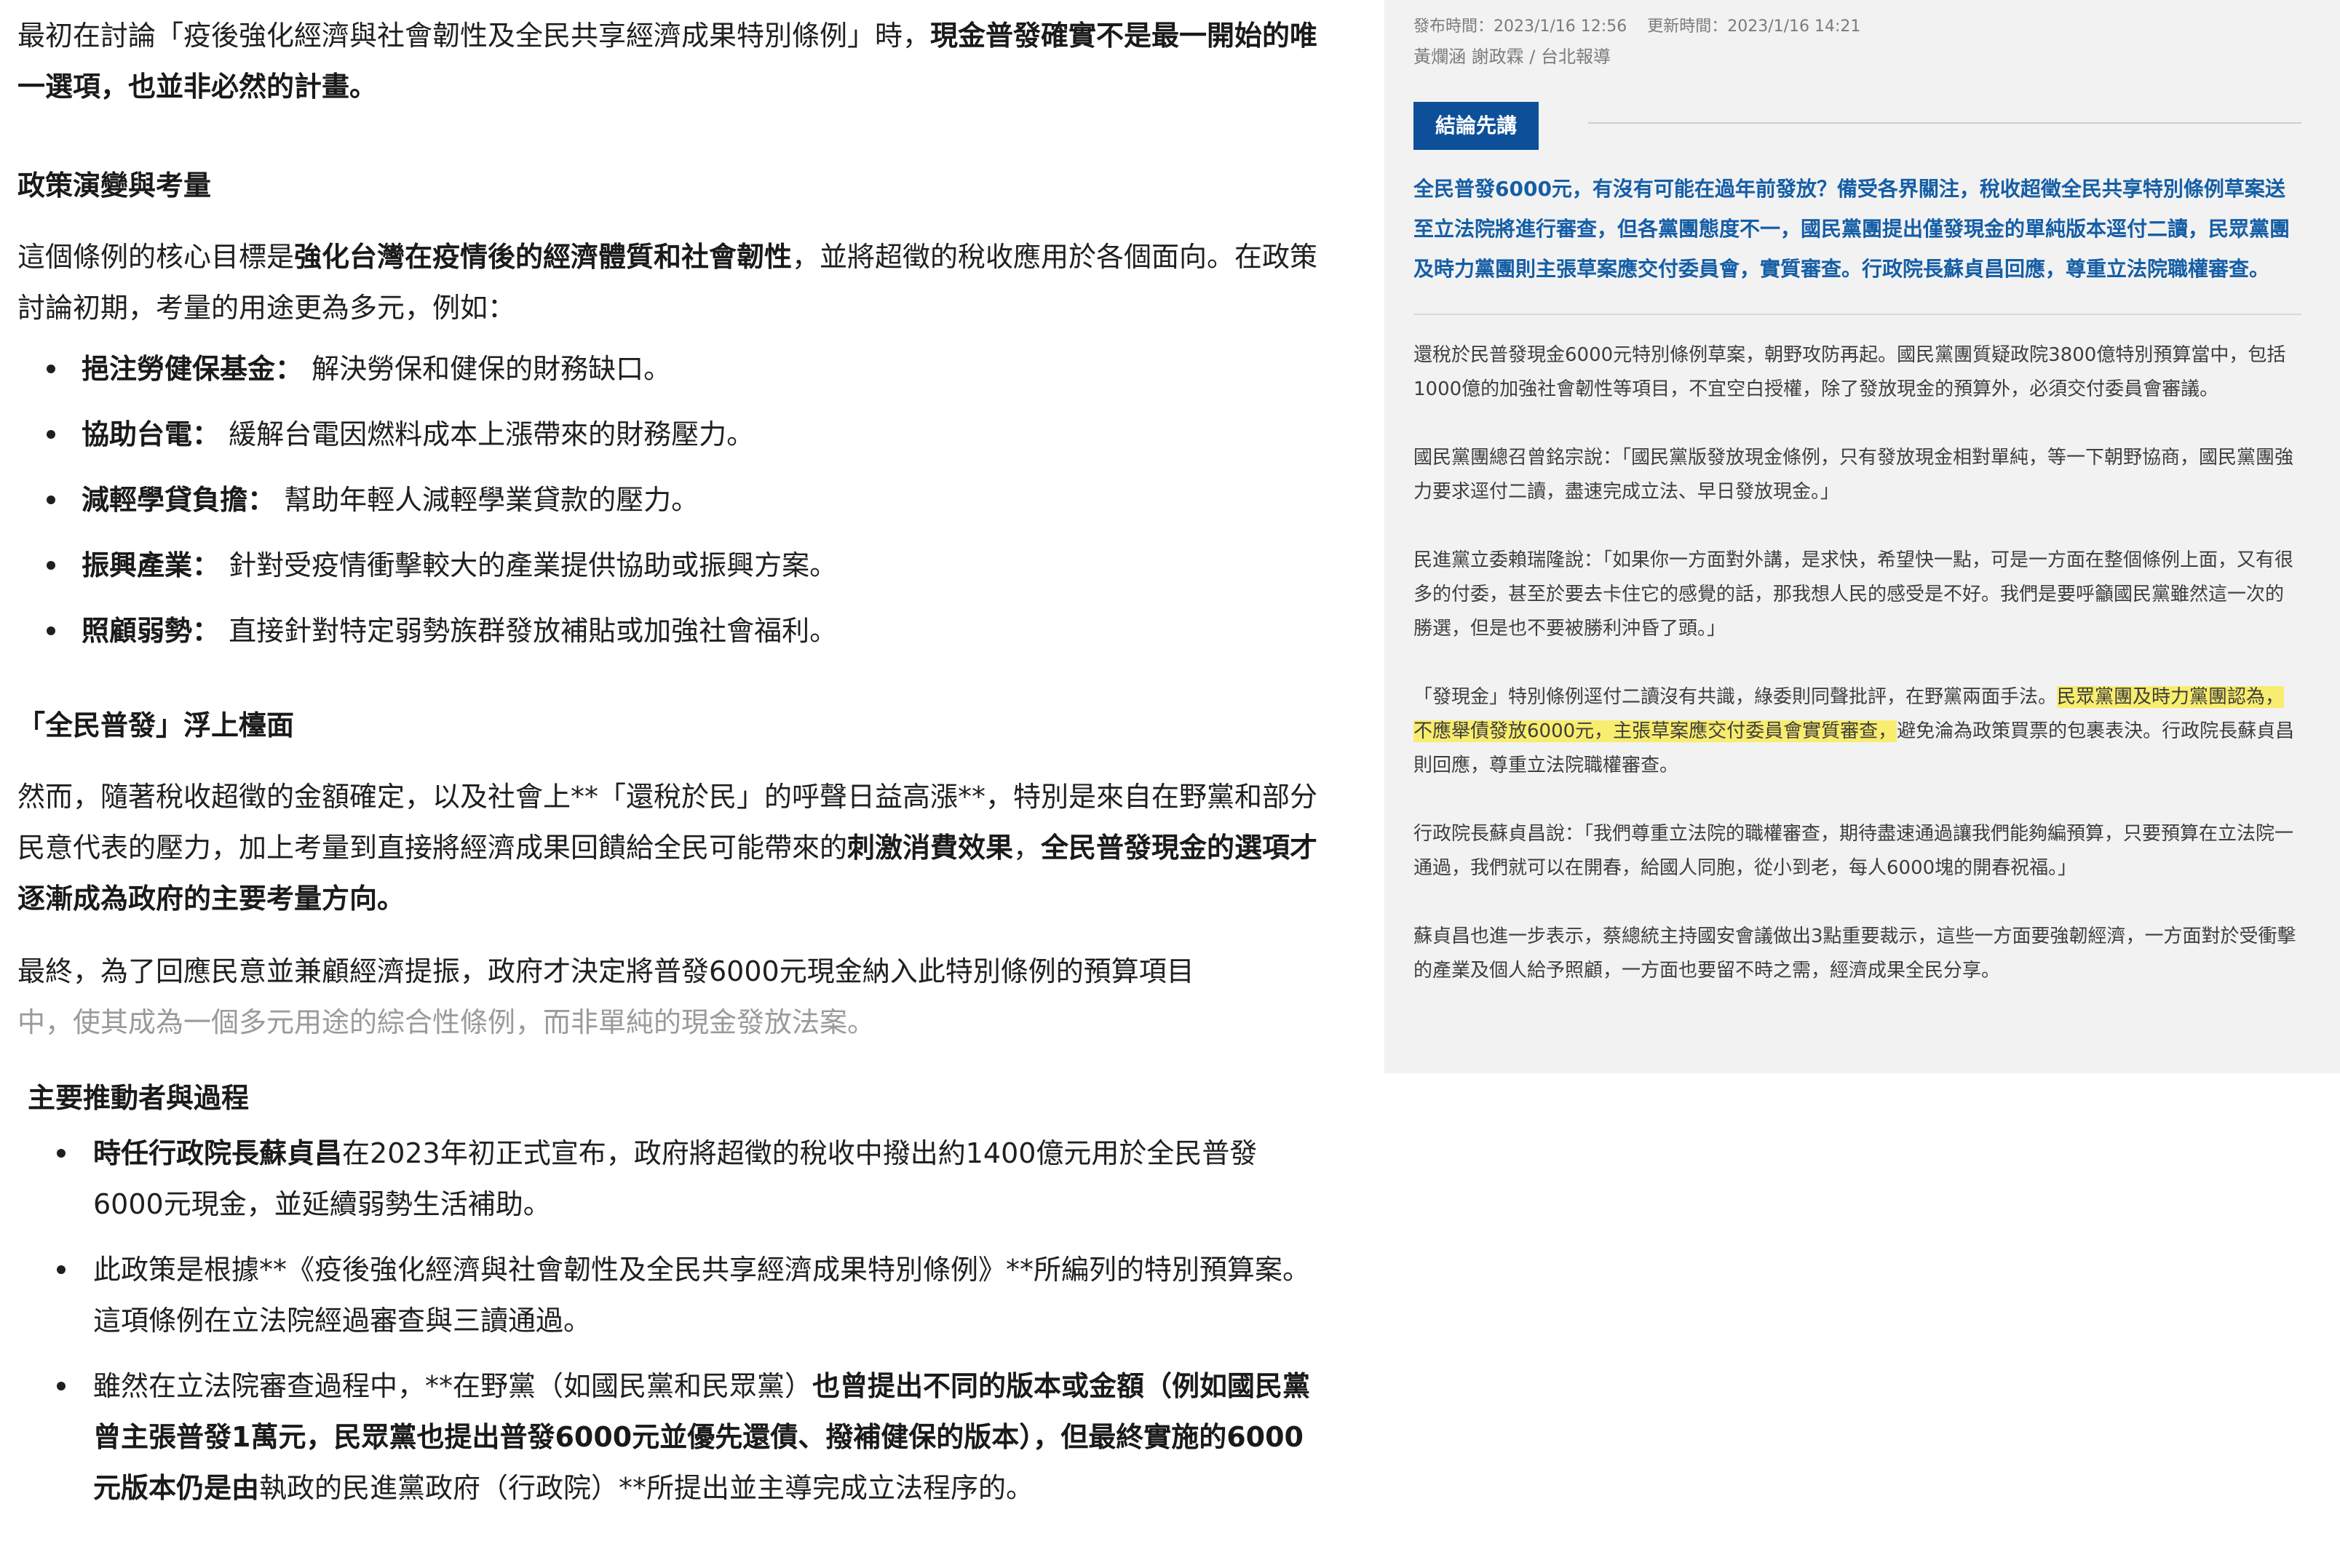 This screenshot has width=2340, height=1568. I want to click on conclusion-badge: 結論先講, so click(1476, 126).